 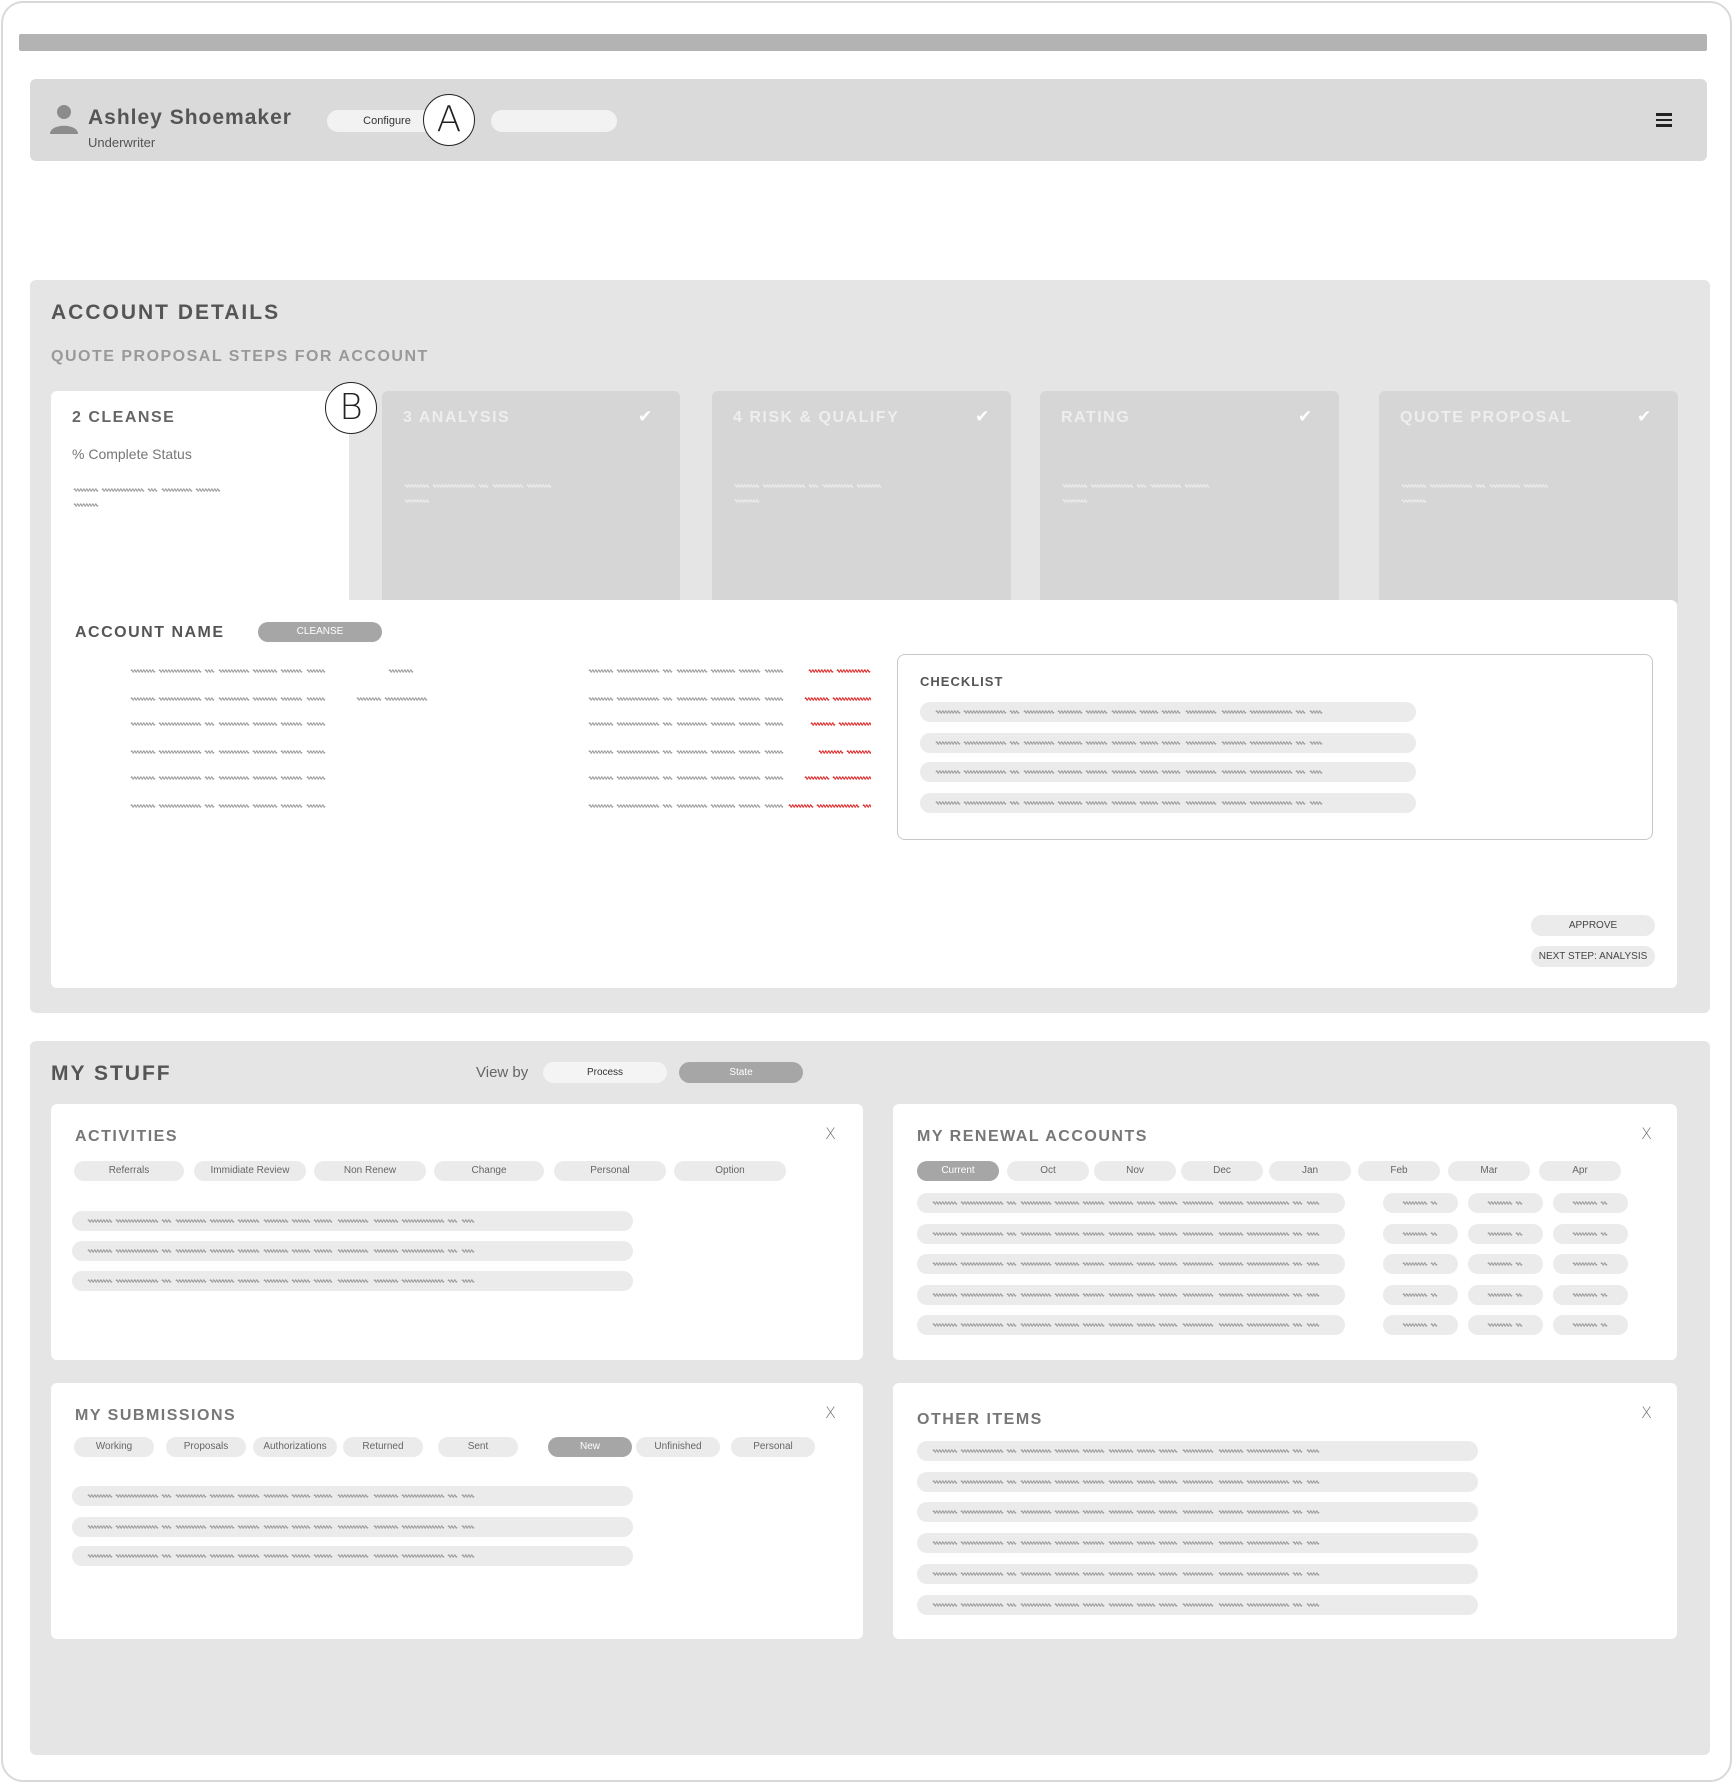 I want to click on browser-top-bar, so click(x=863, y=42).